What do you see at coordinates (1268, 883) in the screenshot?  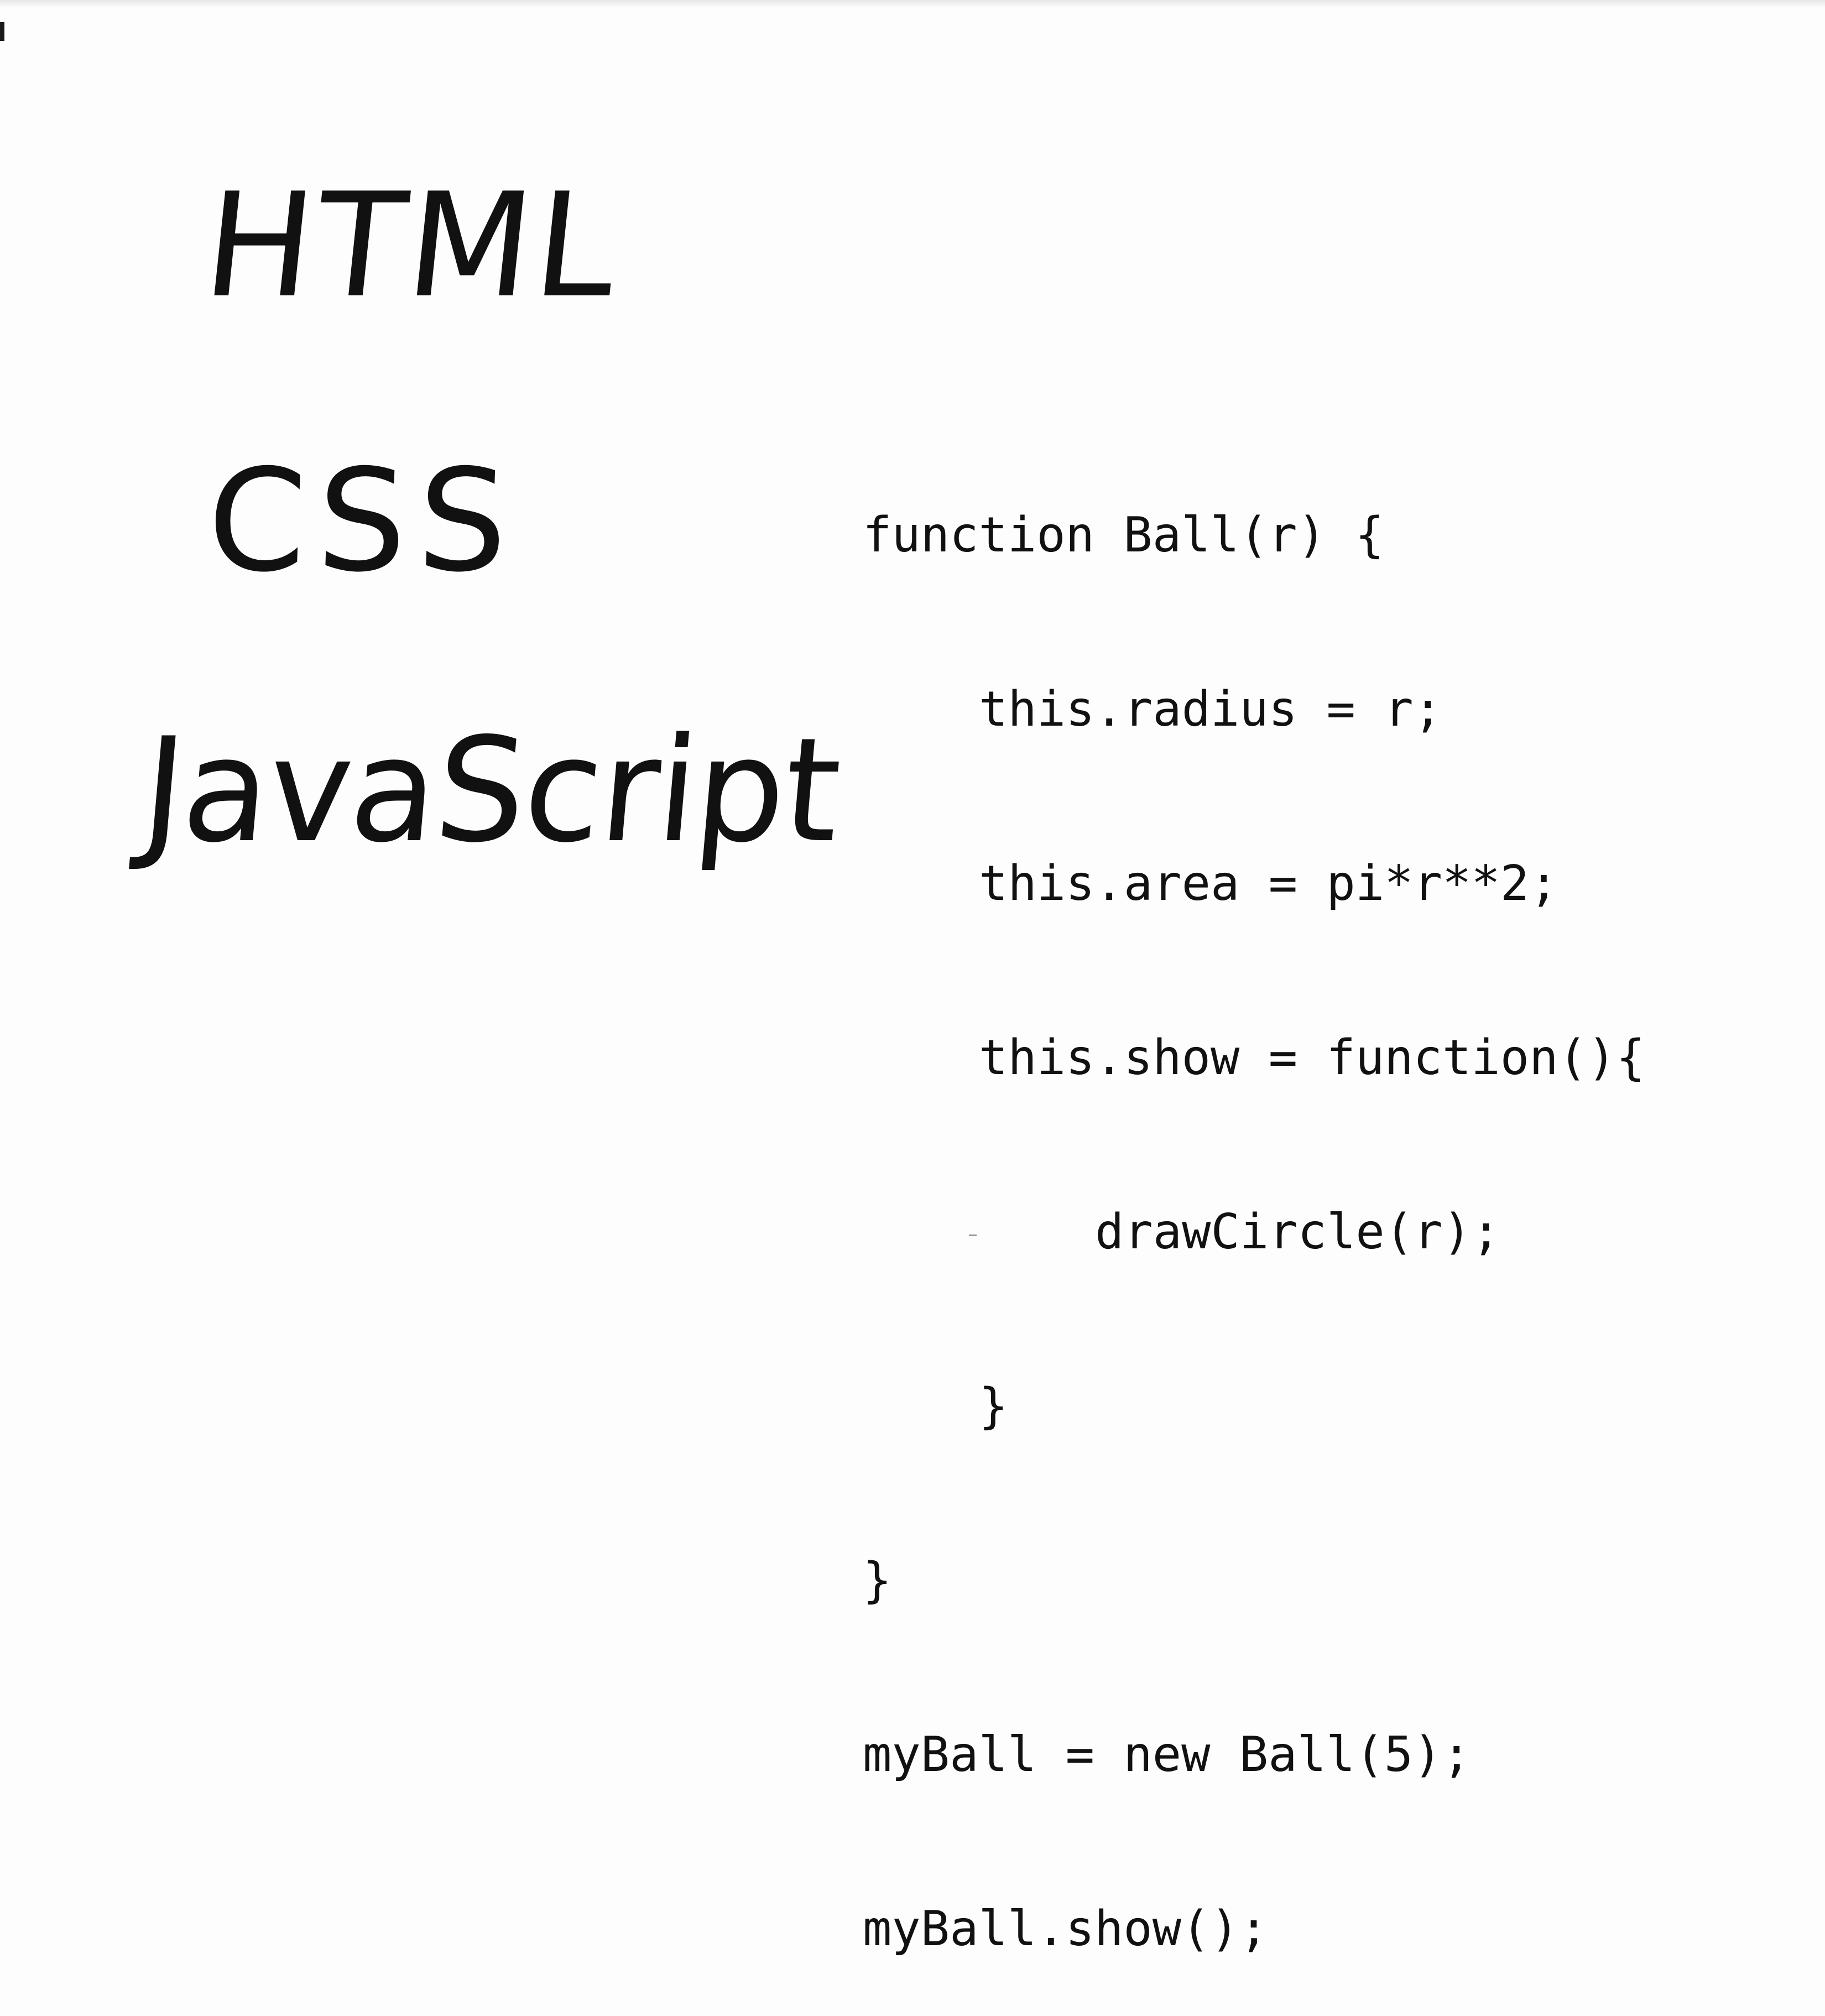 I see `code-line-area: this.area = pi*r**2;` at bounding box center [1268, 883].